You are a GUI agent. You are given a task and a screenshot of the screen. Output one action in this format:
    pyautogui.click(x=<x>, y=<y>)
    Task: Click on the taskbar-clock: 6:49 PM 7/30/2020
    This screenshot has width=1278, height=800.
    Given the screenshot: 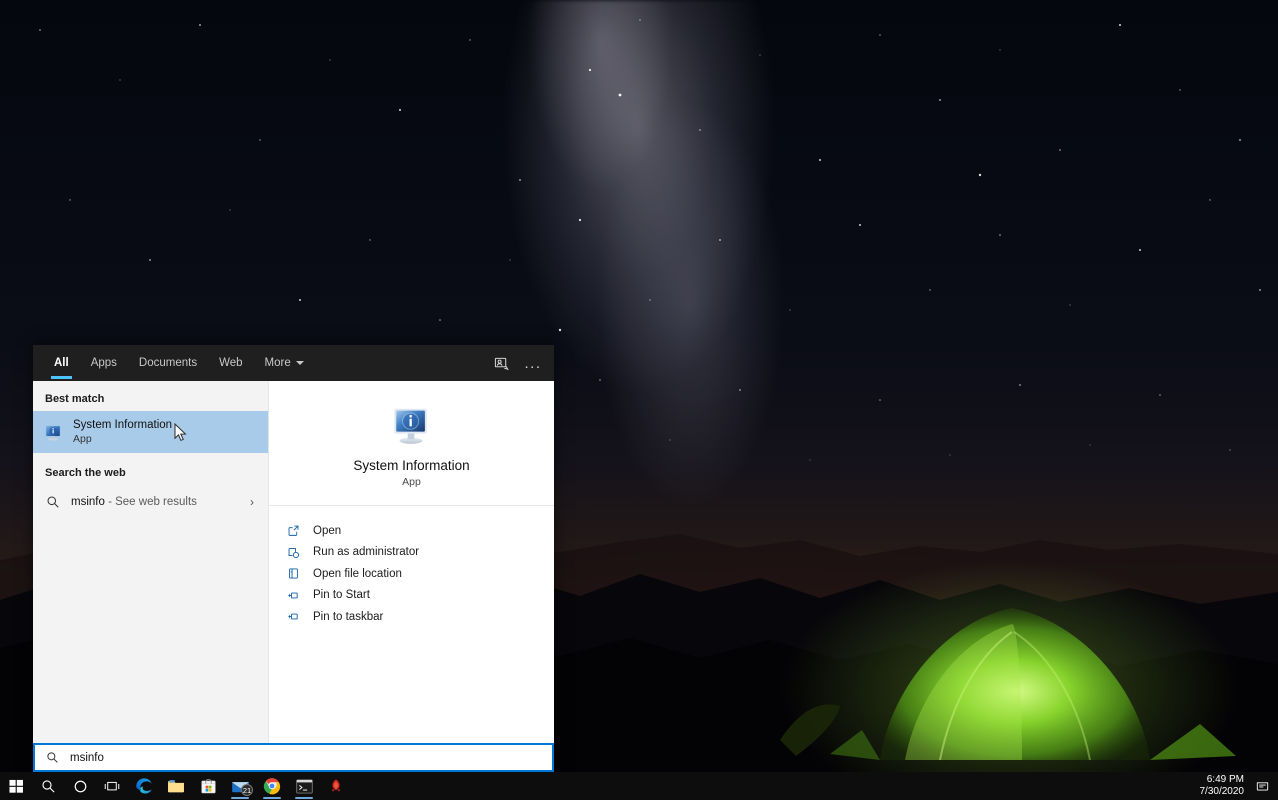 What is the action you would take?
    pyautogui.click(x=1222, y=786)
    